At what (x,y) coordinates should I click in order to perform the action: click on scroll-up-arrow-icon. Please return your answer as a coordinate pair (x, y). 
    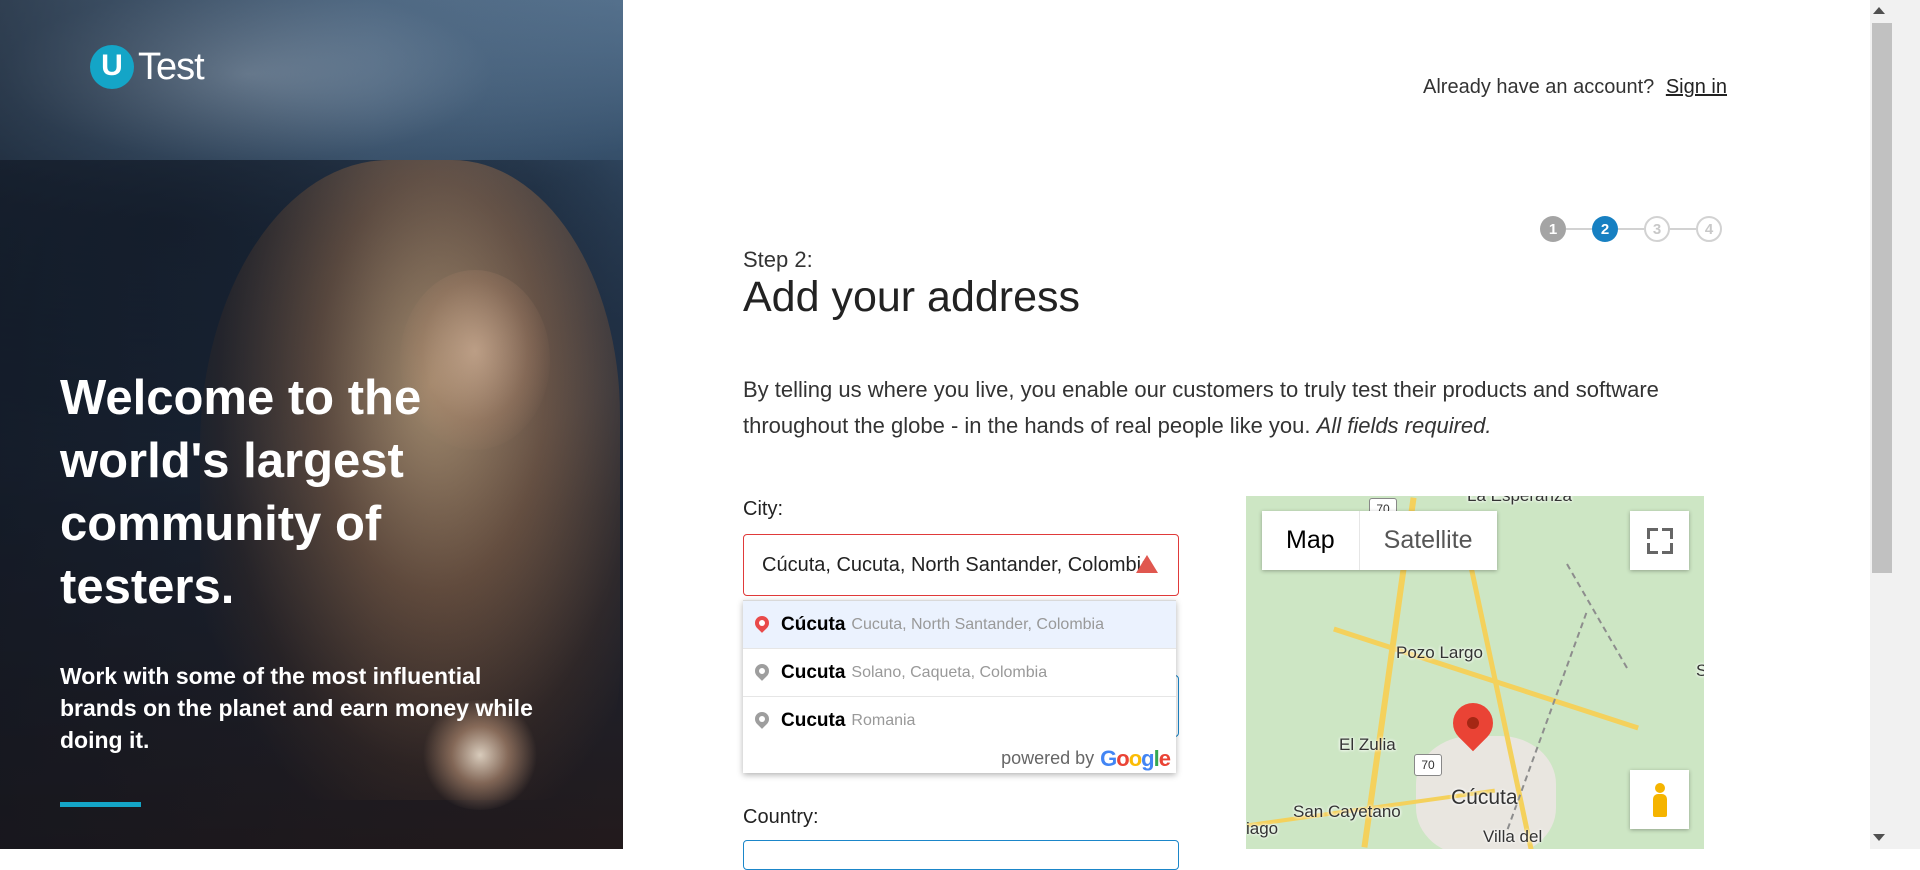
    Looking at the image, I should click on (1879, 10).